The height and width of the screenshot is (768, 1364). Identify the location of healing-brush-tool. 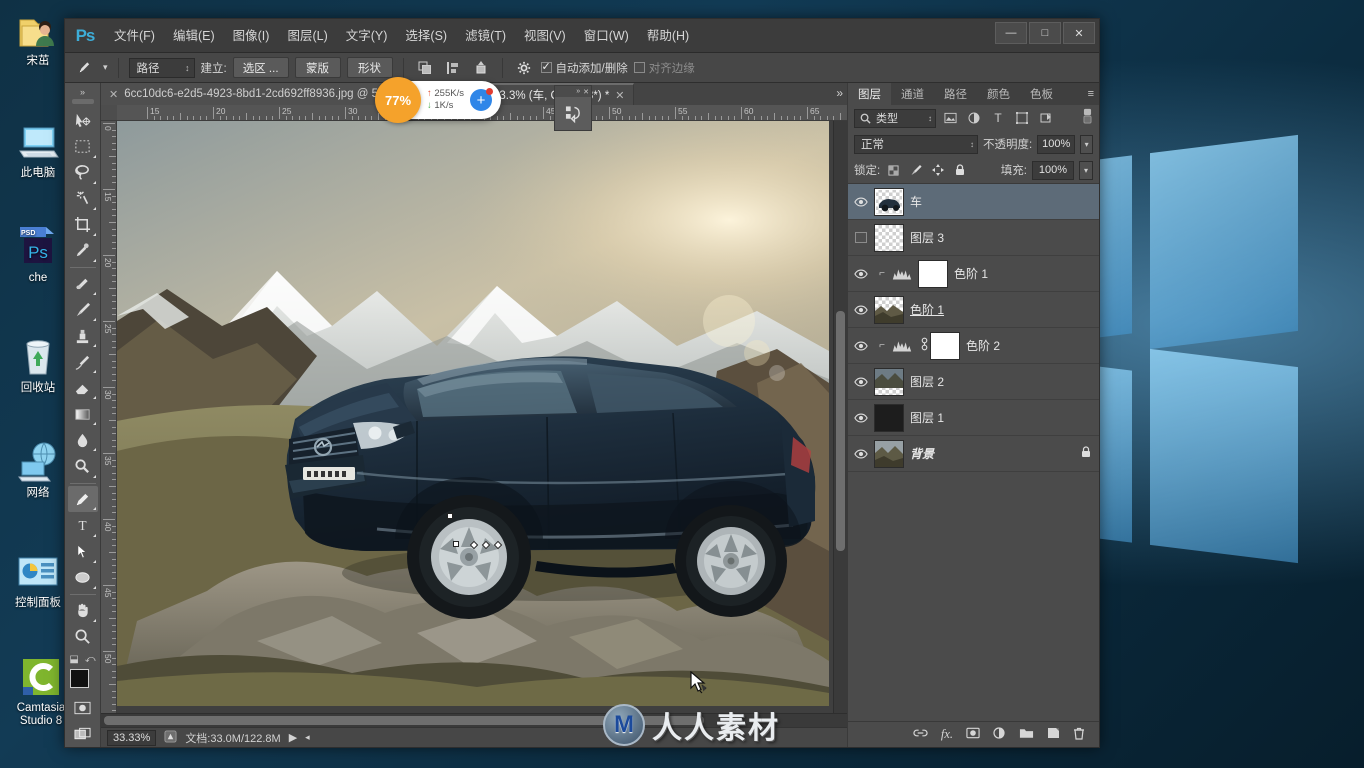
(83, 284).